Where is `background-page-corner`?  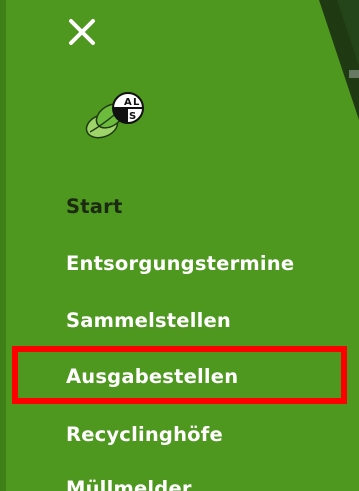
background-page-corner is located at coordinates (339, 60).